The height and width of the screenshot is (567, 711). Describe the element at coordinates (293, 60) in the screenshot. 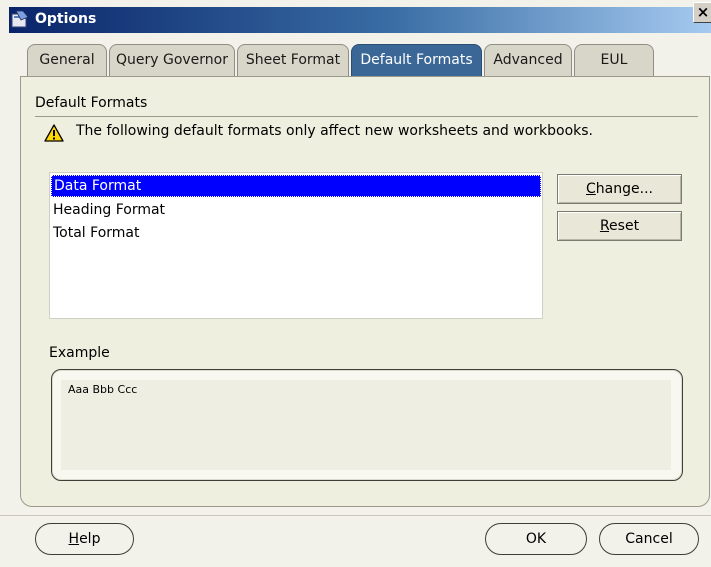

I see `tab-sheet-format: Sheet Format` at that location.